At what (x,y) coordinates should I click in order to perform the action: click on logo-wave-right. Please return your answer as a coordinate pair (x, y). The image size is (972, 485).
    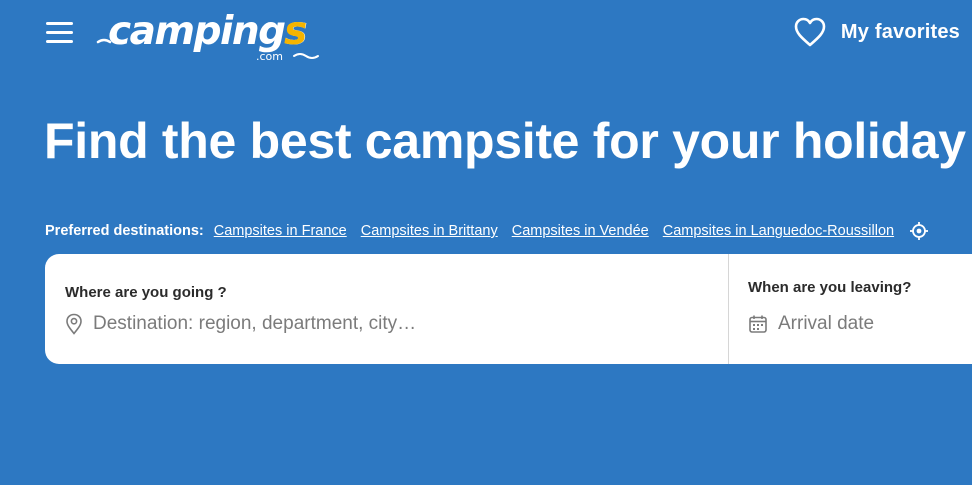
    Looking at the image, I should click on (306, 56).